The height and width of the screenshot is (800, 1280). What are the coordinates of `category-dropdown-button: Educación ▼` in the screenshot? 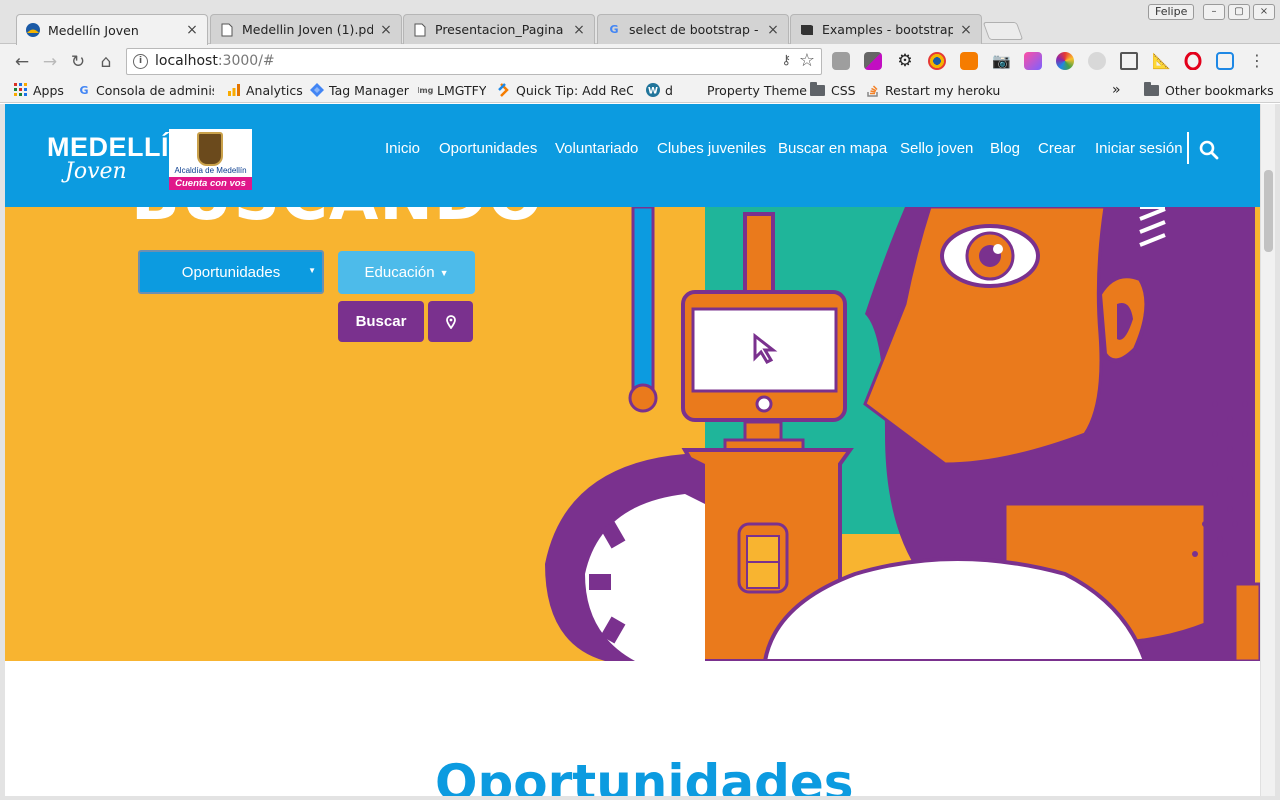 It's located at (406, 272).